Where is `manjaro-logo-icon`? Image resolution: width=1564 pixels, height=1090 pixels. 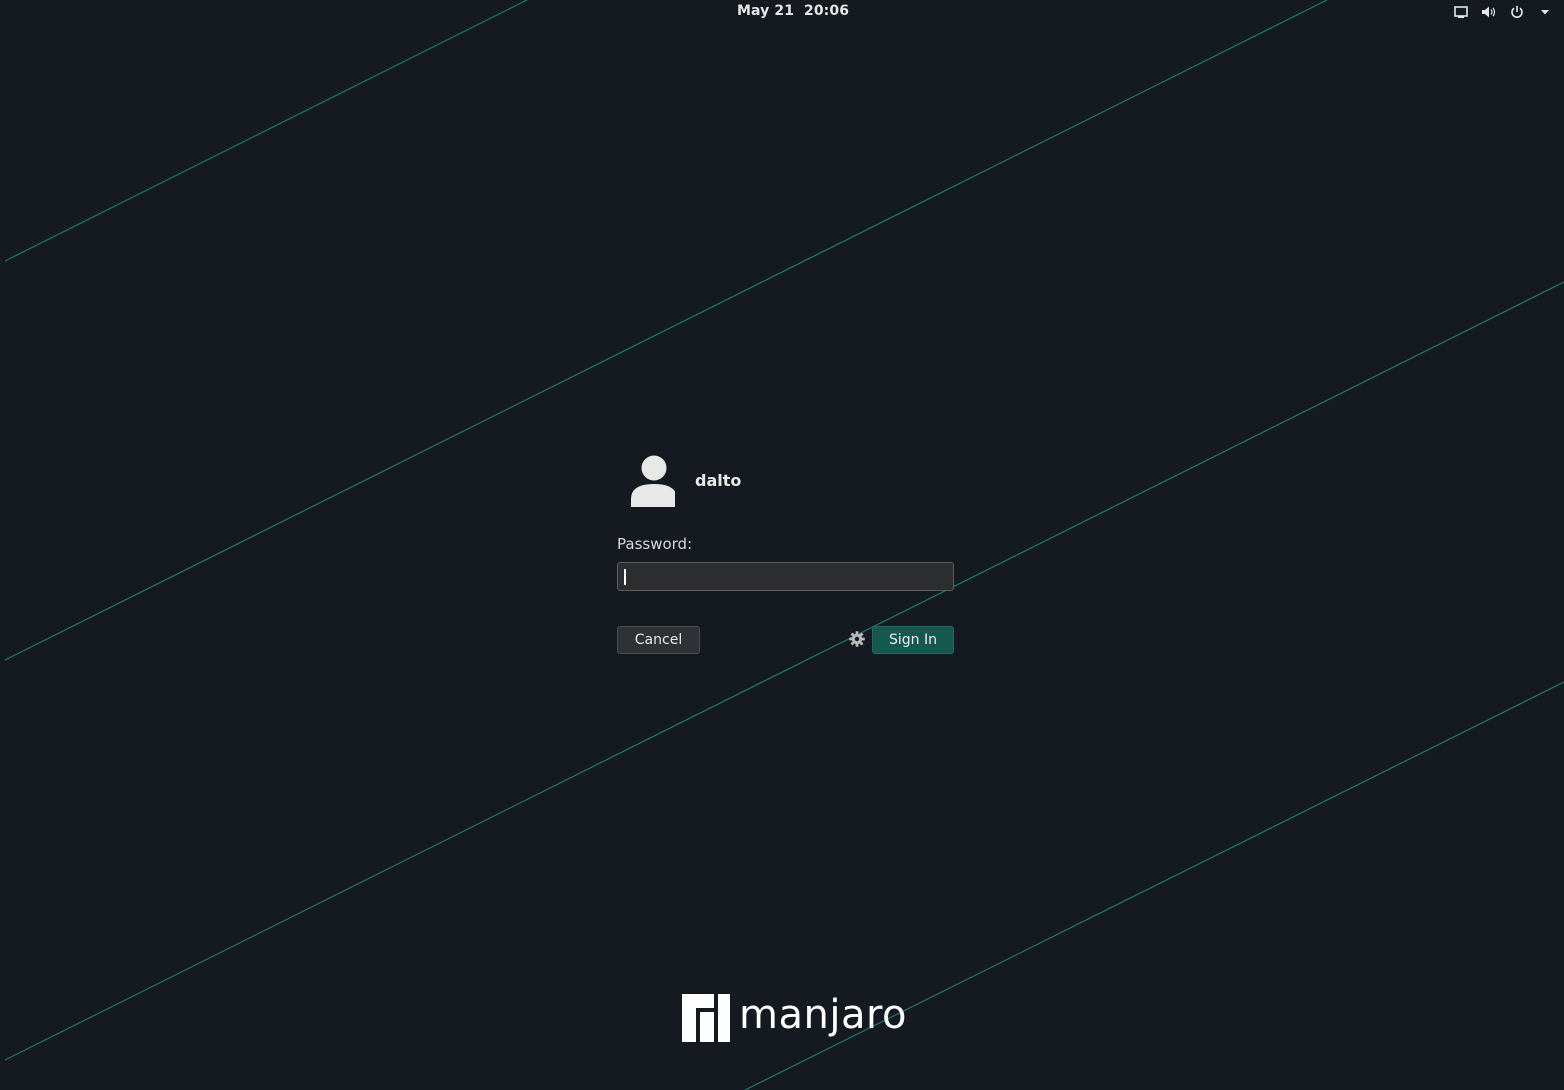
manjaro-logo-icon is located at coordinates (706, 1018).